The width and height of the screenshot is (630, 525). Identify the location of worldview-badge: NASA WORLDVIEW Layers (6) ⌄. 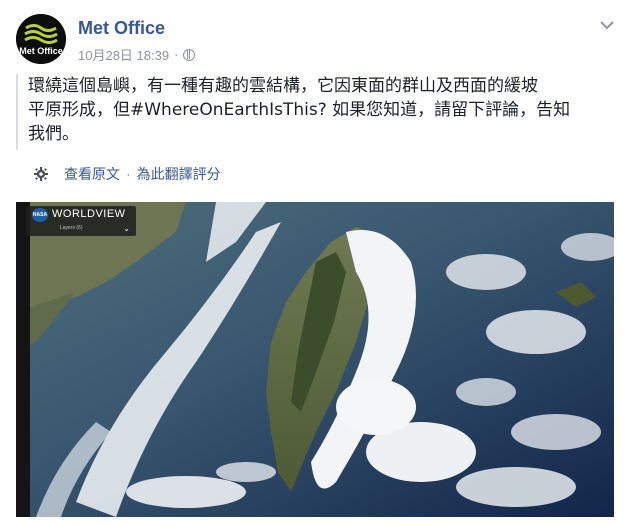
(81, 221).